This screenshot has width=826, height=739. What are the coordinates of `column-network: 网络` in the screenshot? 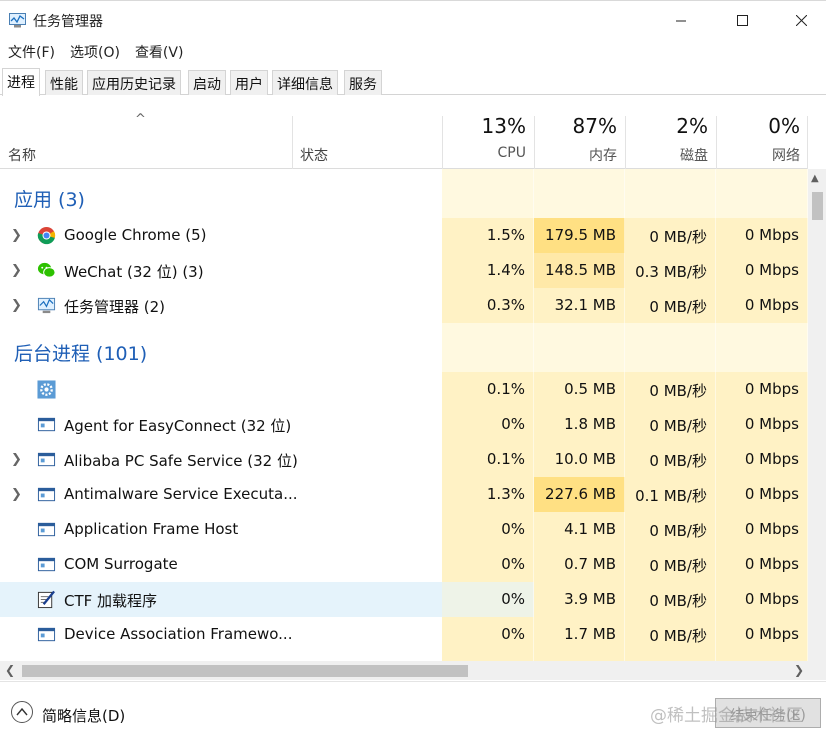 It's located at (758, 155).